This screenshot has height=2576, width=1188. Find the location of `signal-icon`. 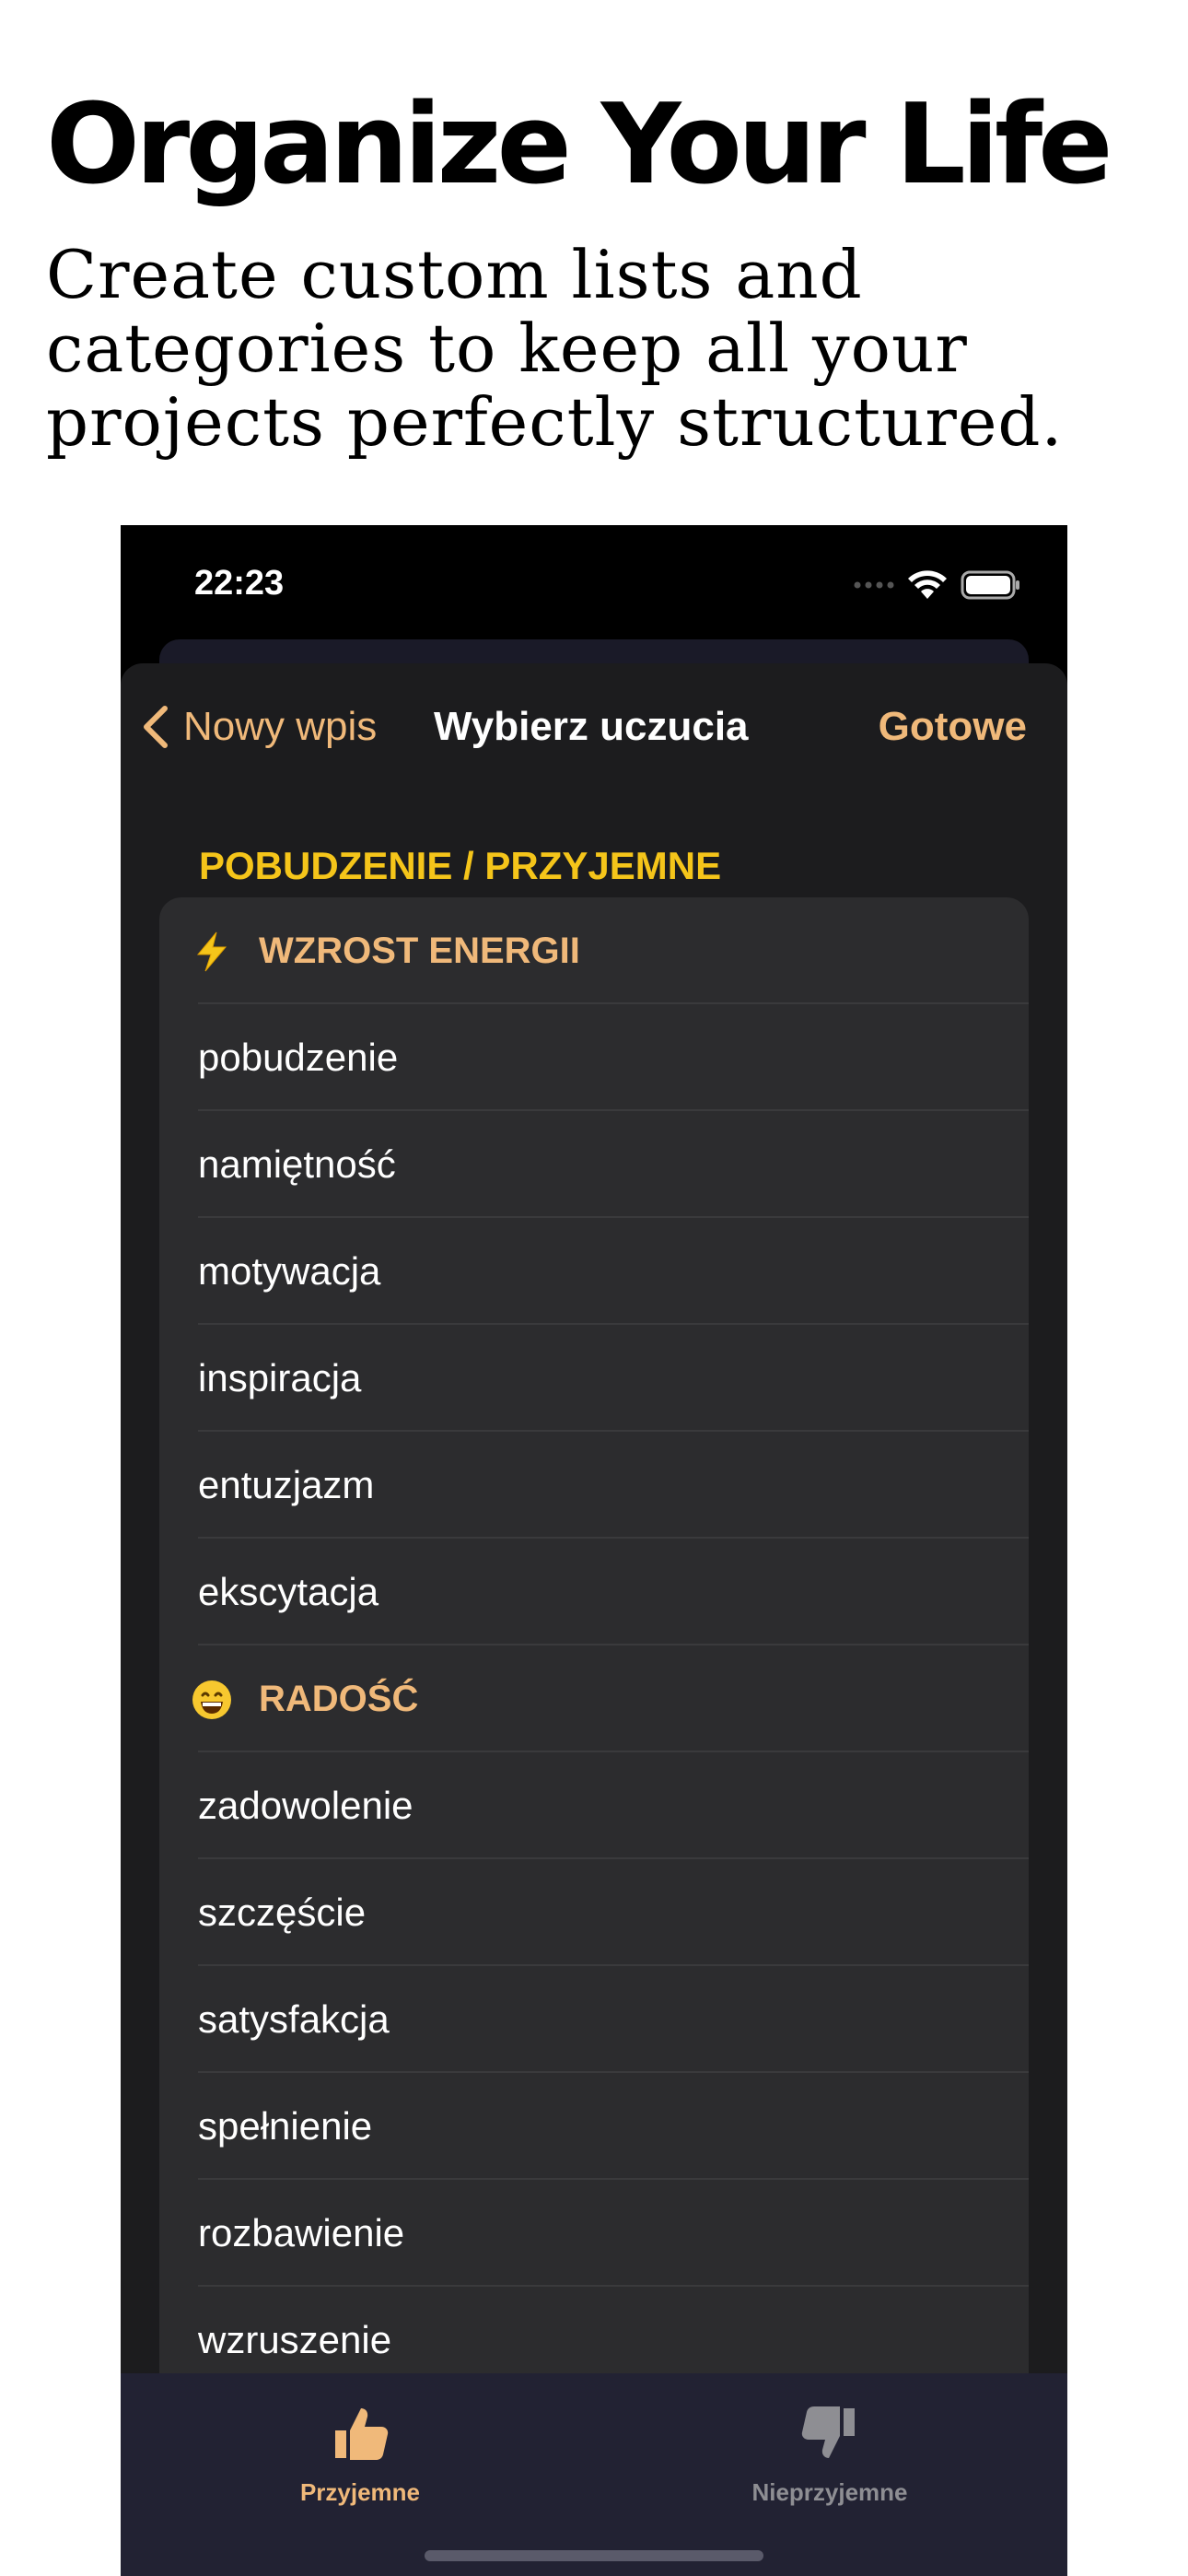

signal-icon is located at coordinates (874, 585).